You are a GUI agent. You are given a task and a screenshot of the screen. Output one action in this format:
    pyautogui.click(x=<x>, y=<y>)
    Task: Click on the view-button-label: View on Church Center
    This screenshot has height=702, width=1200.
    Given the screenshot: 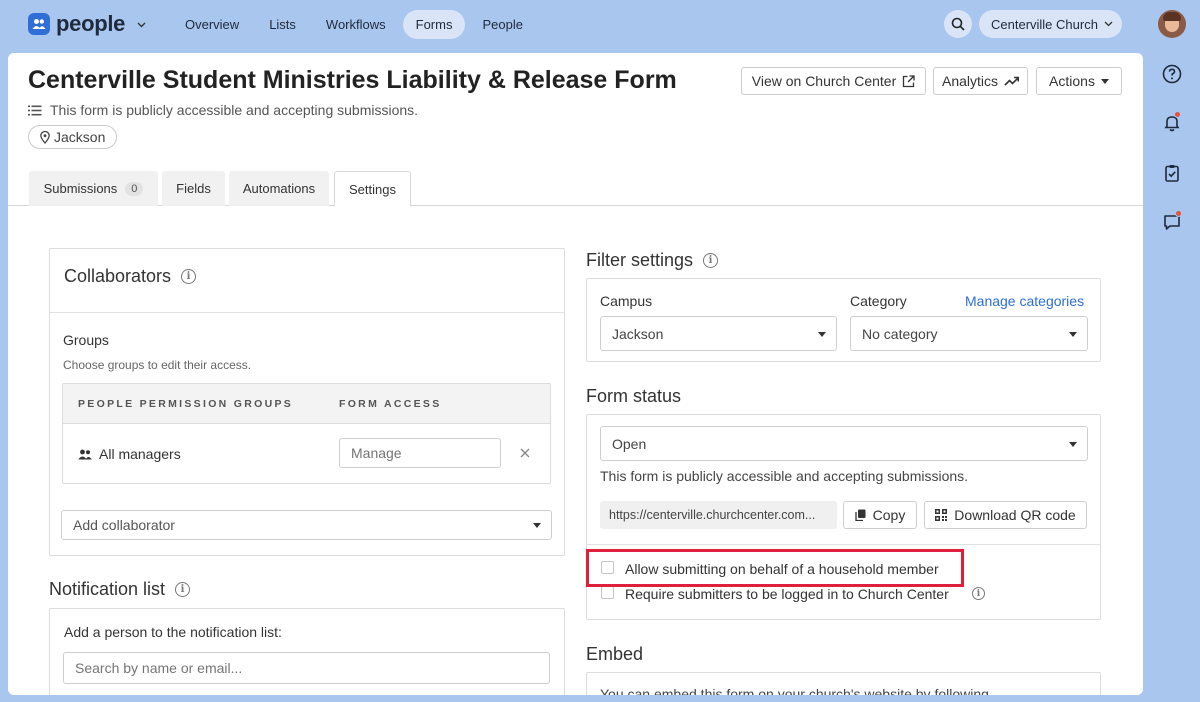 What is the action you would take?
    pyautogui.click(x=824, y=81)
    